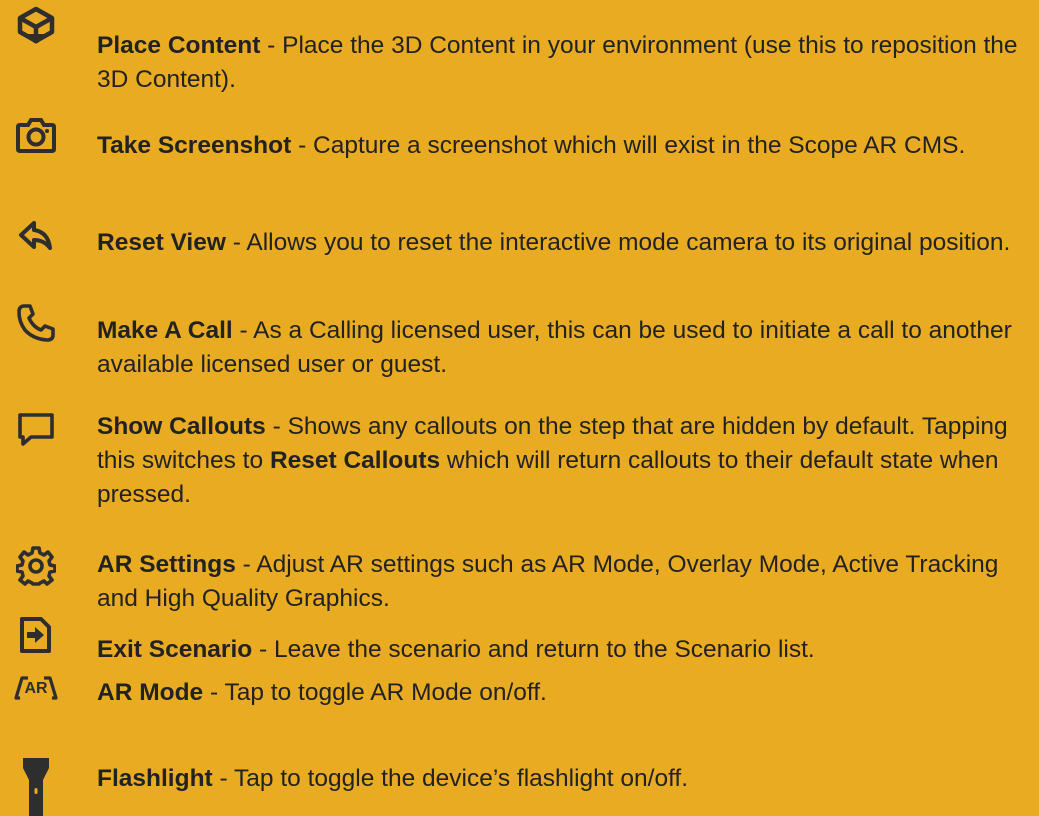 The image size is (1039, 816). What do you see at coordinates (161, 242) in the screenshot?
I see `reset-view-title: Reset View` at bounding box center [161, 242].